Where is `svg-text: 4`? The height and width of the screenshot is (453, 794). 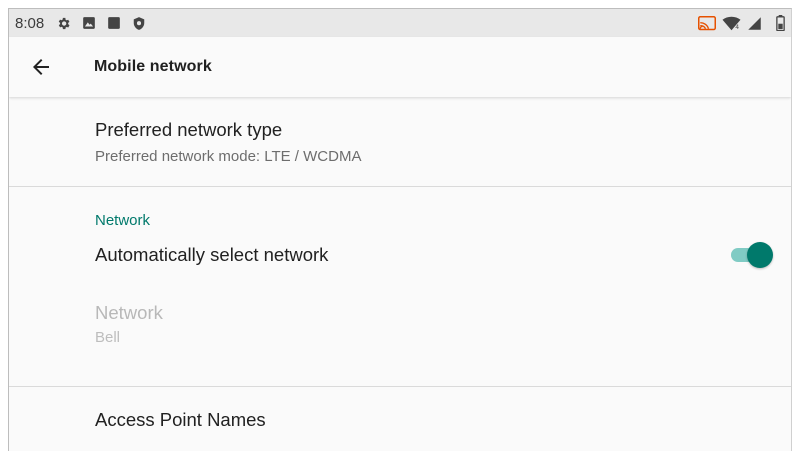 svg-text: 4 is located at coordinates (737, 26).